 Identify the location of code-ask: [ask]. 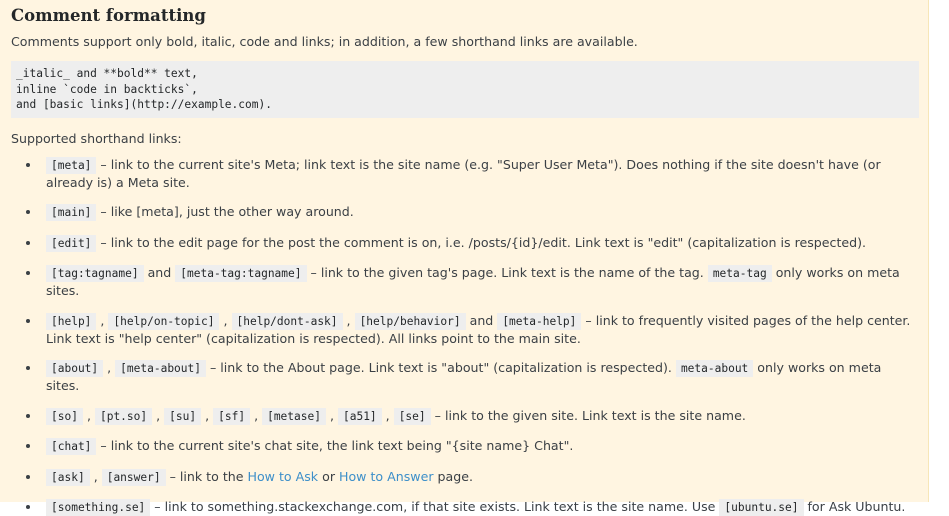
(68, 477).